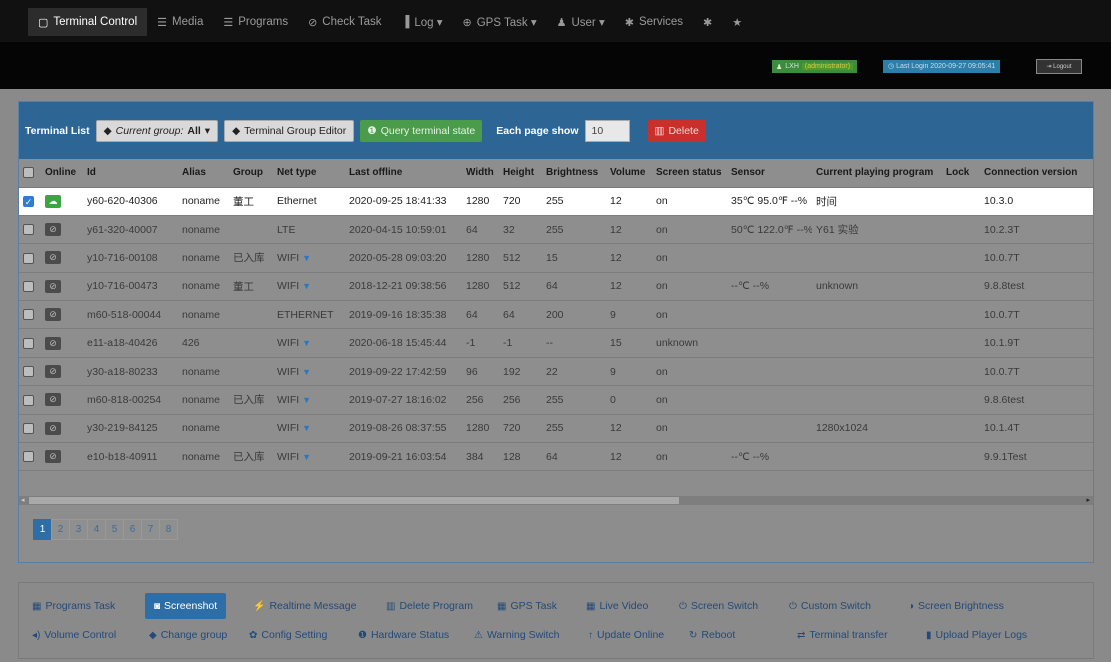  What do you see at coordinates (42, 529) in the screenshot?
I see `page-1: 1` at bounding box center [42, 529].